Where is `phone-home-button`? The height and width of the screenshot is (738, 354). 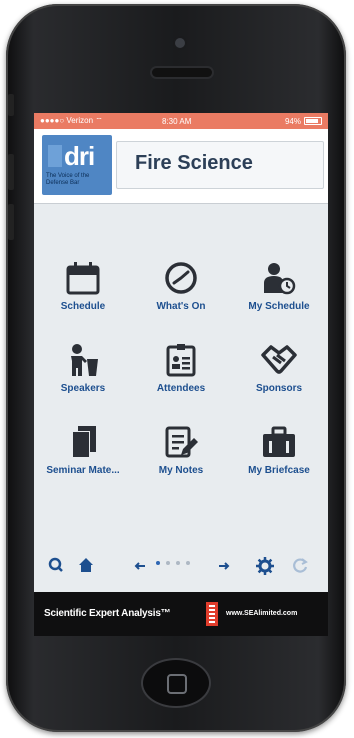 phone-home-button is located at coordinates (176, 683).